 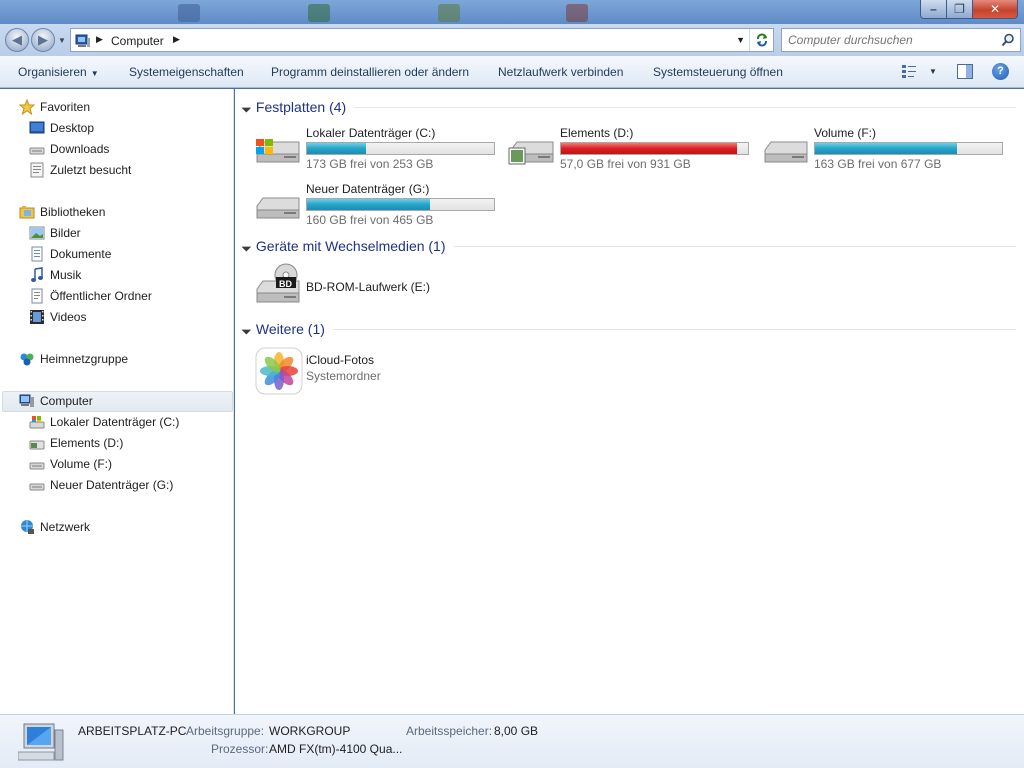 What do you see at coordinates (69, 149) in the screenshot?
I see `nav-downloads: Downloads` at bounding box center [69, 149].